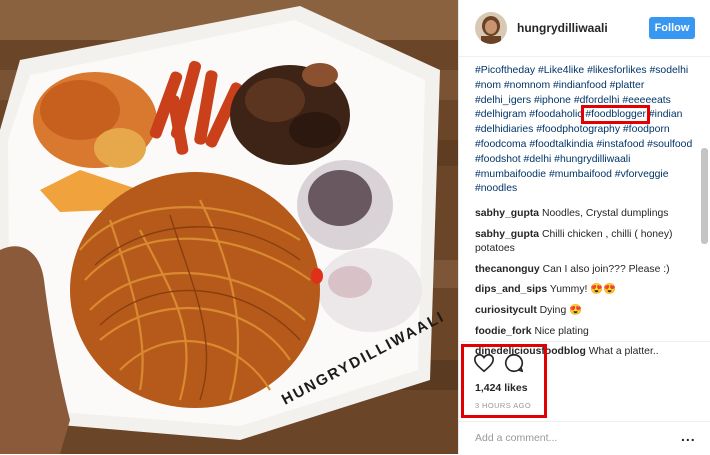 This screenshot has width=710, height=455. Describe the element at coordinates (562, 28) in the screenshot. I see `username: hungrydilliwaali` at that location.